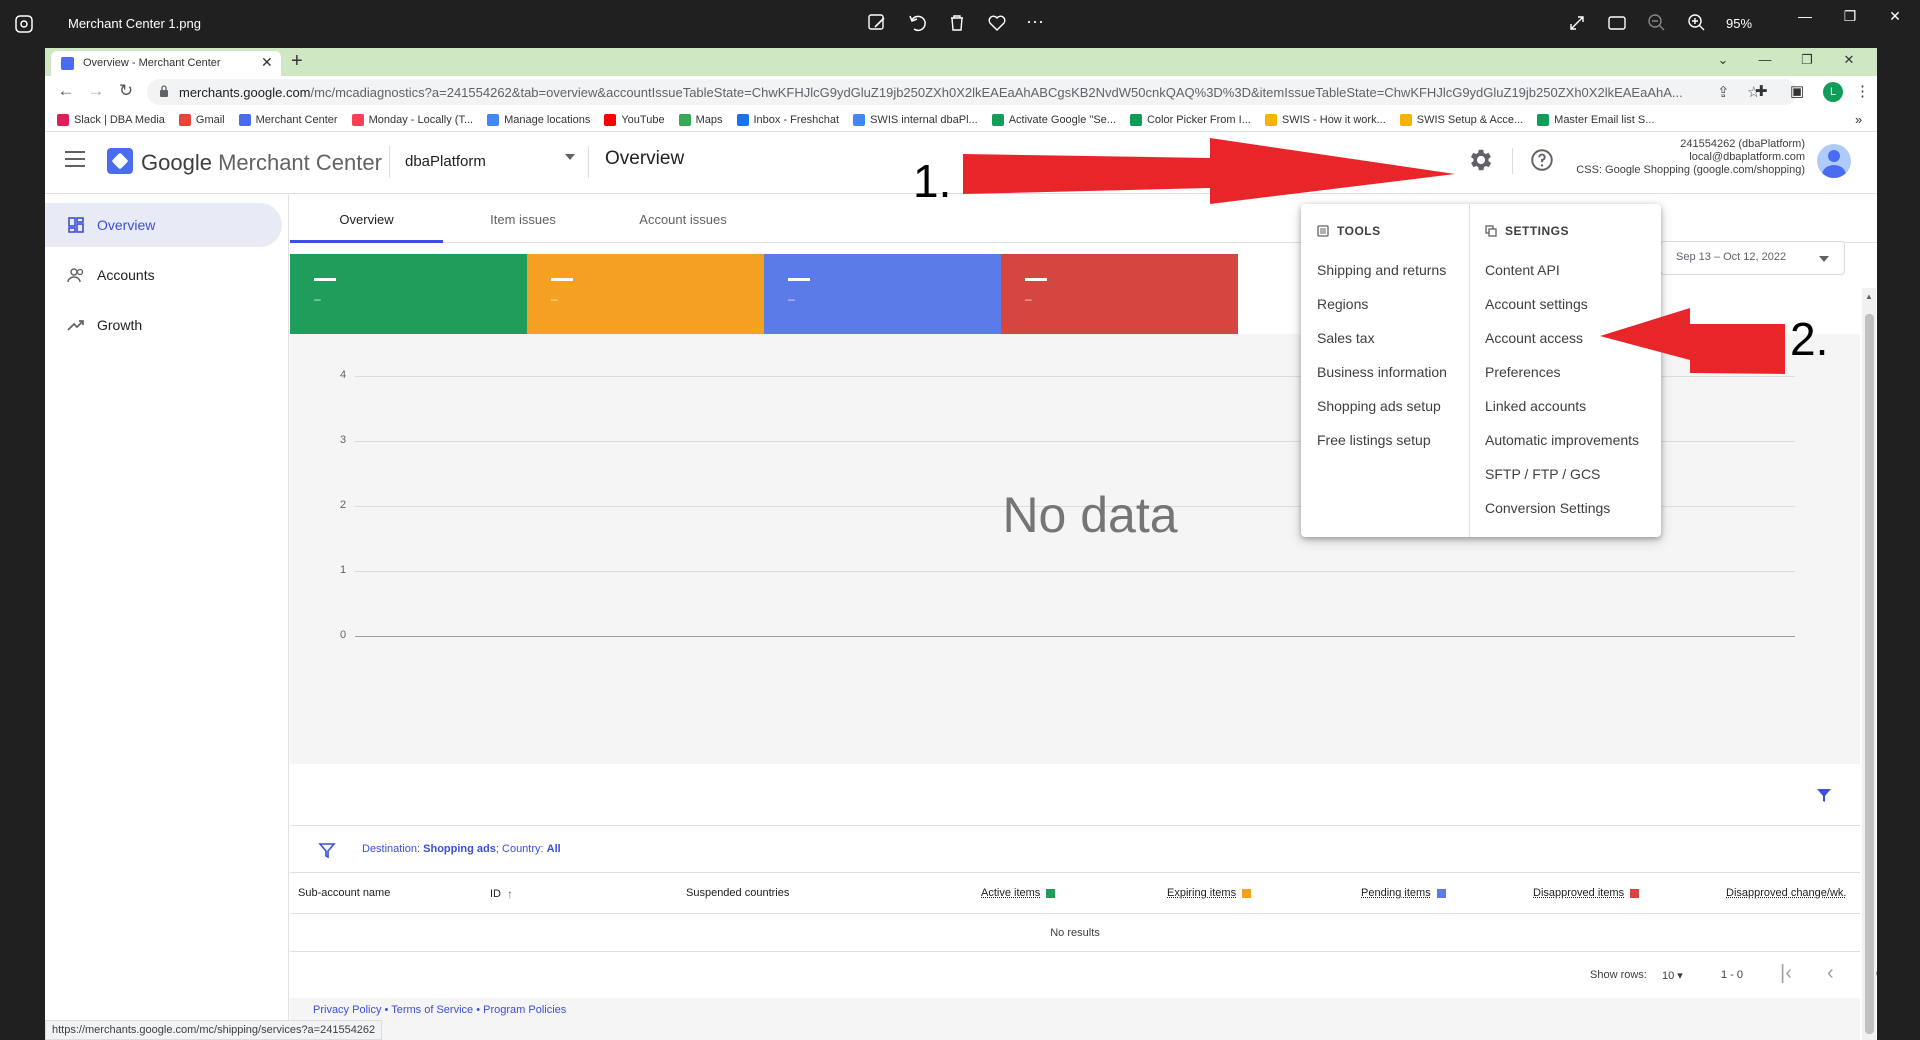 Image resolution: width=1920 pixels, height=1040 pixels. Describe the element at coordinates (1809, 339) in the screenshot. I see `annotation-step-2: 2.` at that location.